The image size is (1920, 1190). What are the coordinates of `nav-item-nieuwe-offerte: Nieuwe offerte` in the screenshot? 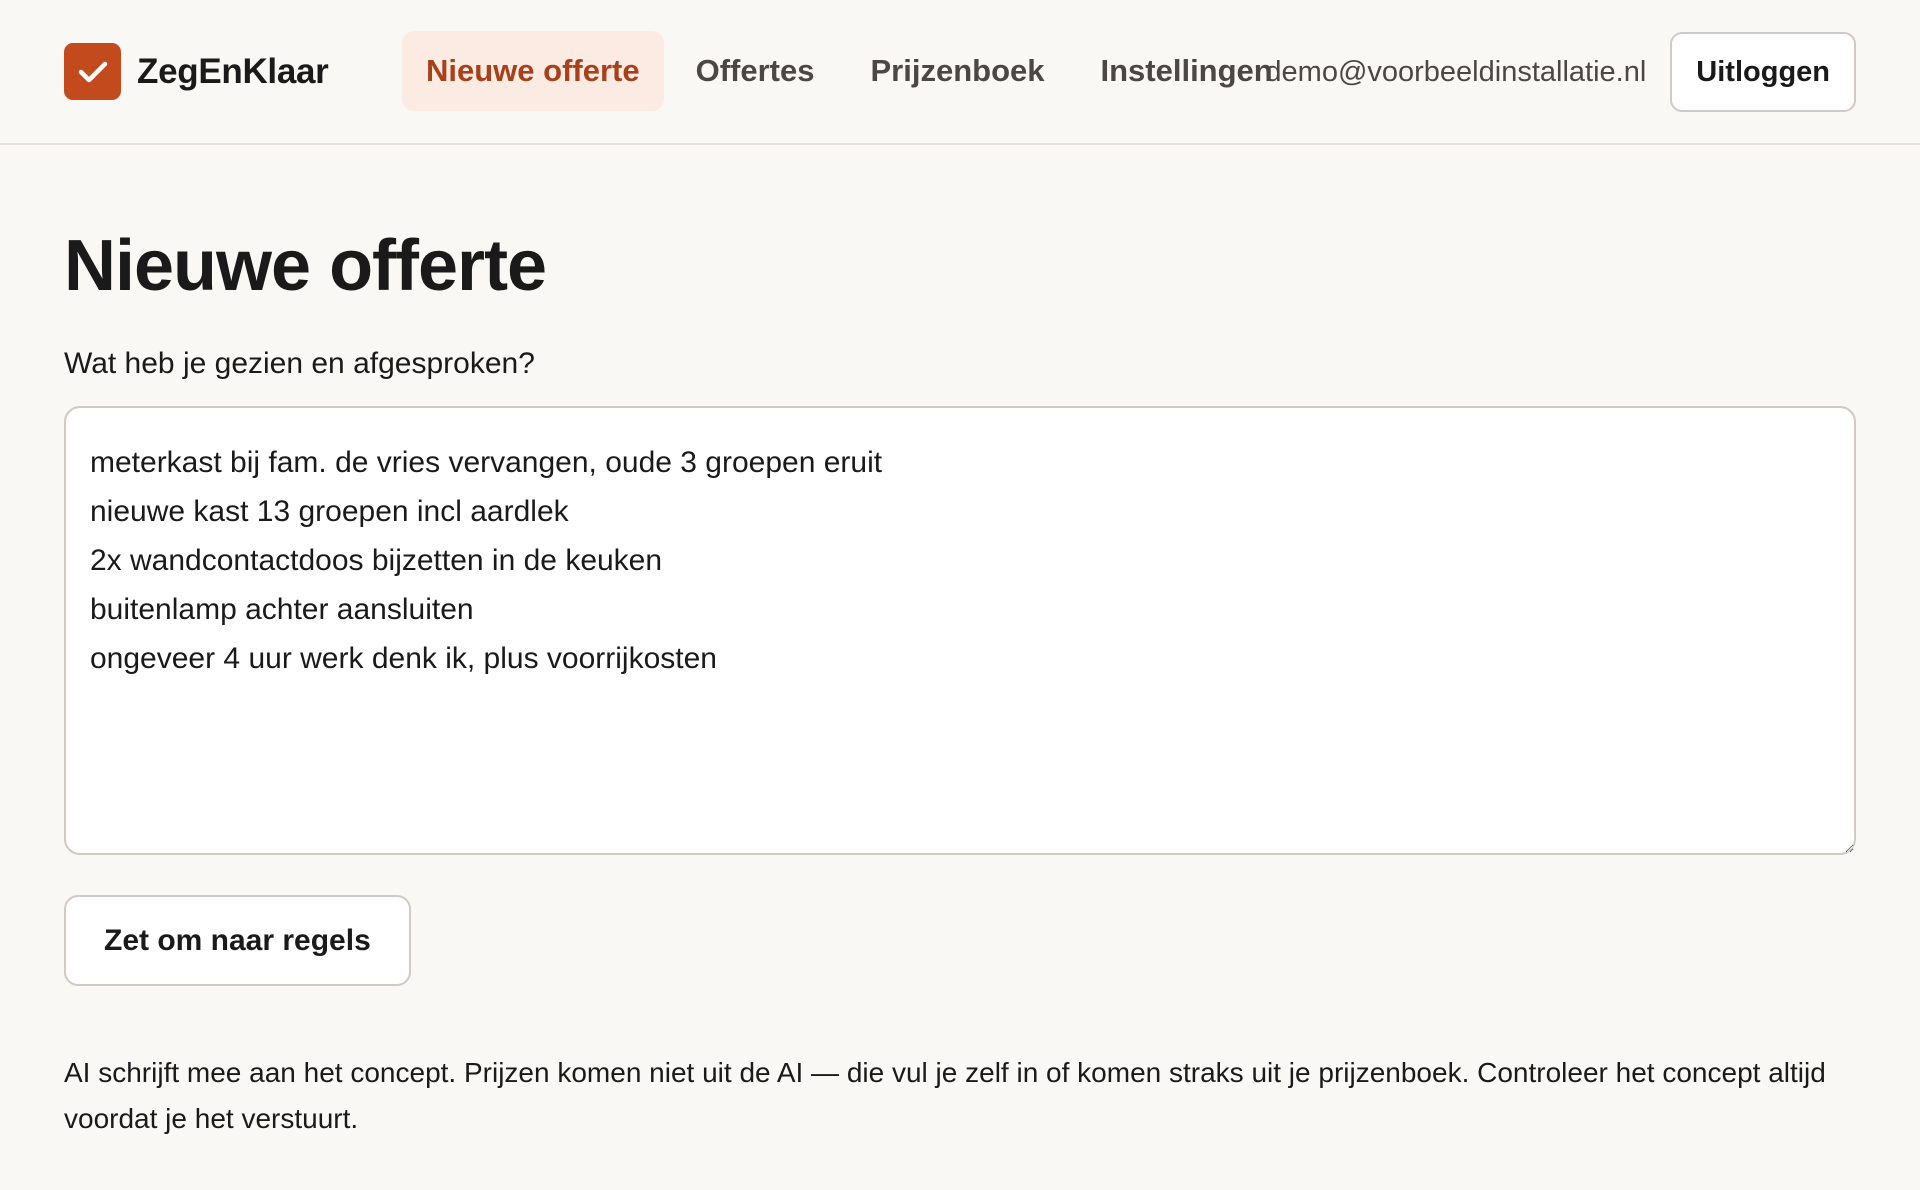 It's located at (533, 71).